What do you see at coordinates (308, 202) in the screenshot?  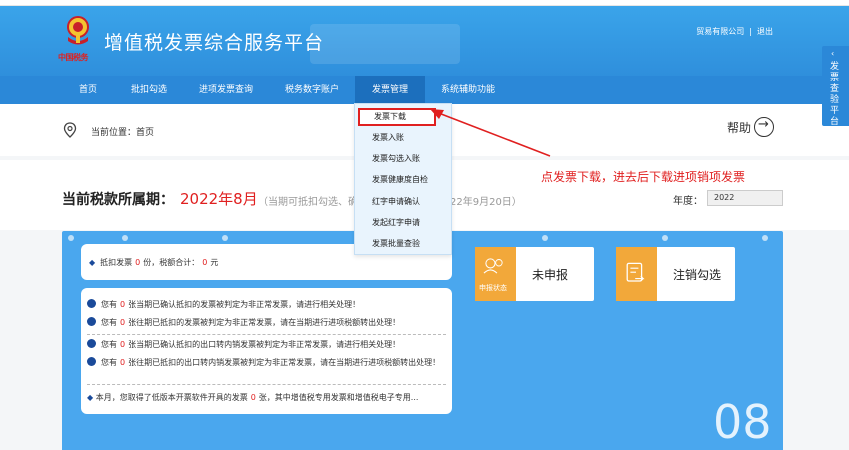 I see `period-note: （当期可抵扣勾选、确` at bounding box center [308, 202].